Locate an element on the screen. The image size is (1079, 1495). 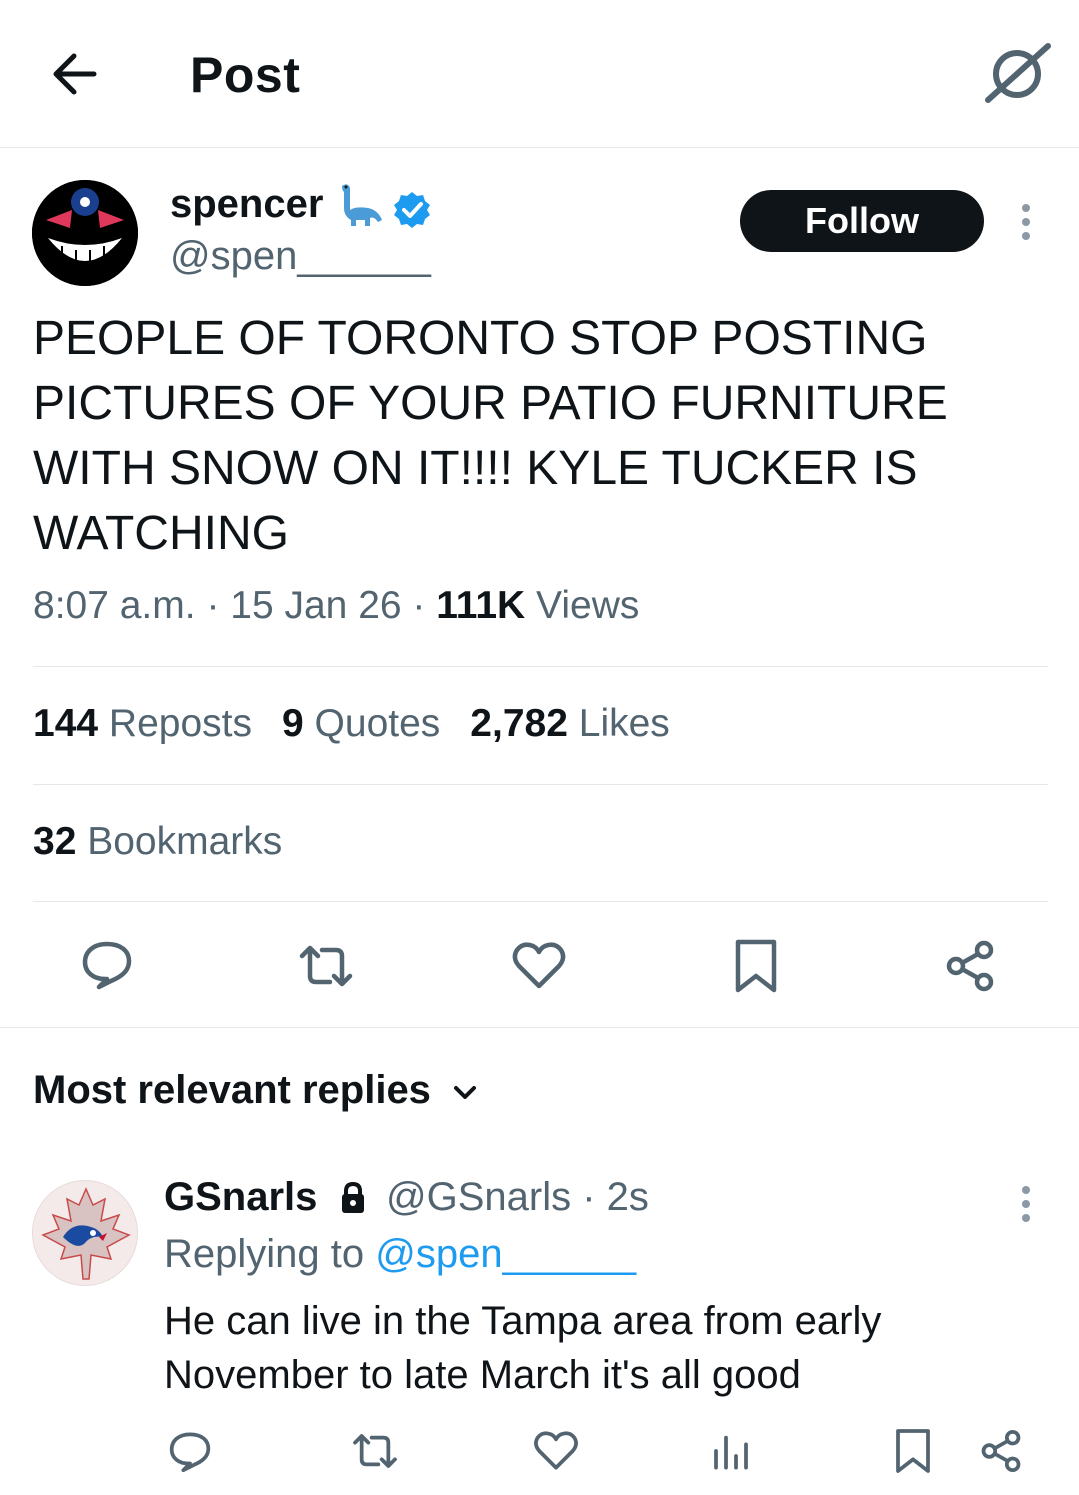
replying-to-label: Replying to is located at coordinates (264, 1254).